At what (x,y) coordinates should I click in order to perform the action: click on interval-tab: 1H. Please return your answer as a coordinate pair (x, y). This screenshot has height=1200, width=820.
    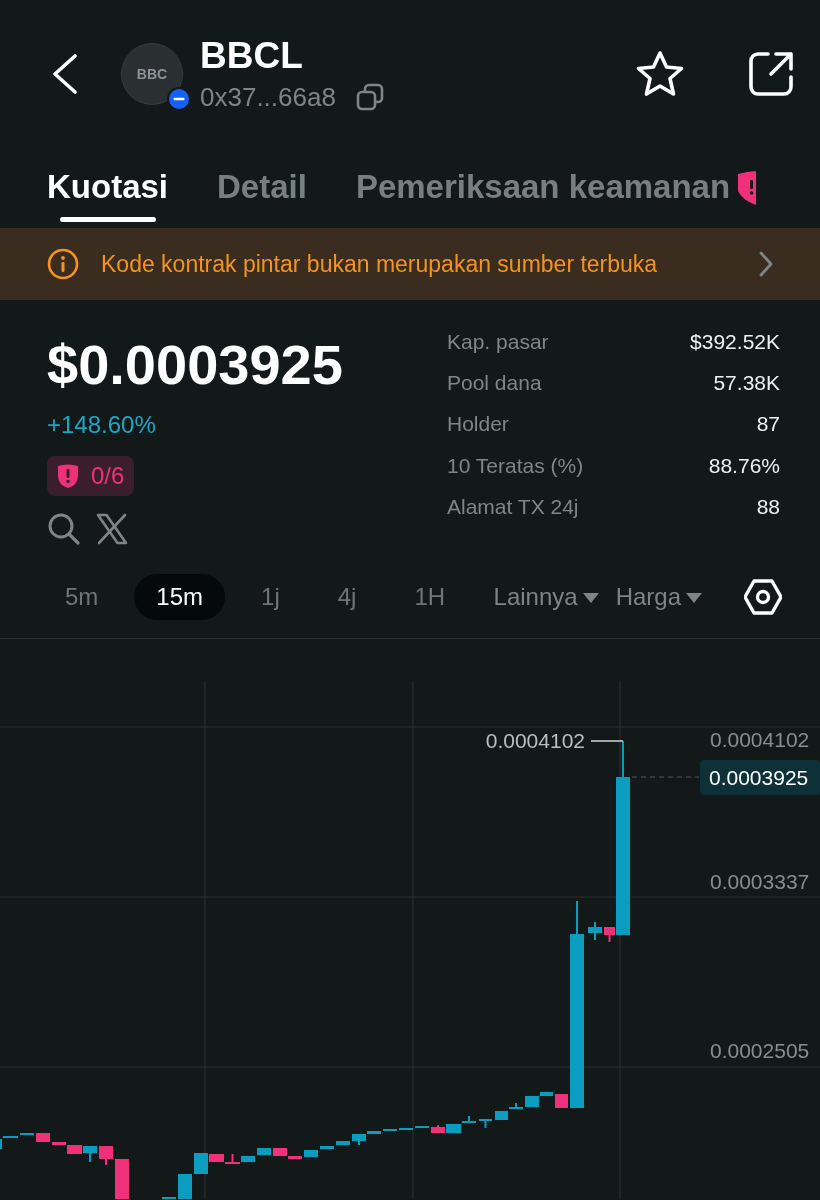
    Looking at the image, I should click on (430, 596).